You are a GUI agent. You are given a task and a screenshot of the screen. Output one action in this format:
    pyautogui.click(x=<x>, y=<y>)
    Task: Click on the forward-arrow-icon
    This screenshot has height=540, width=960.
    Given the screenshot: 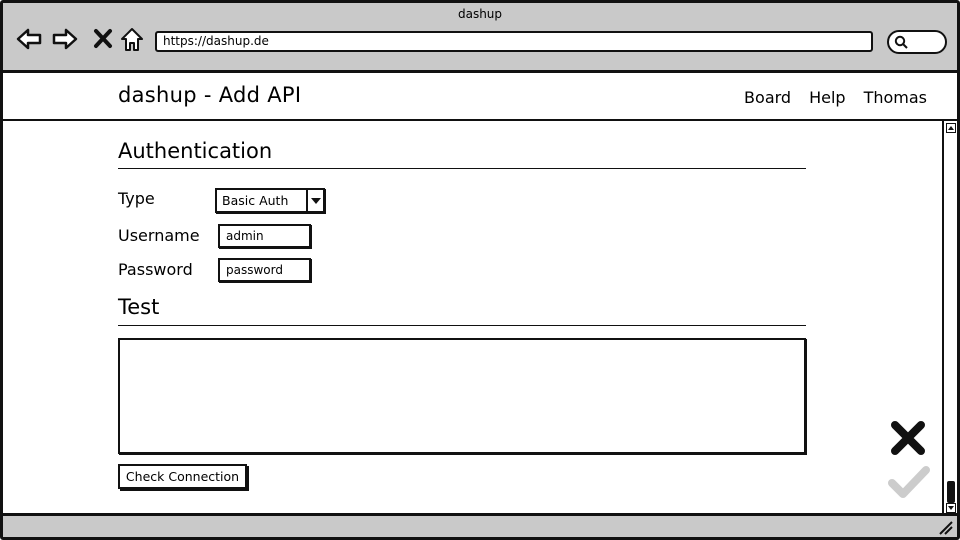 What is the action you would take?
    pyautogui.click(x=65, y=39)
    